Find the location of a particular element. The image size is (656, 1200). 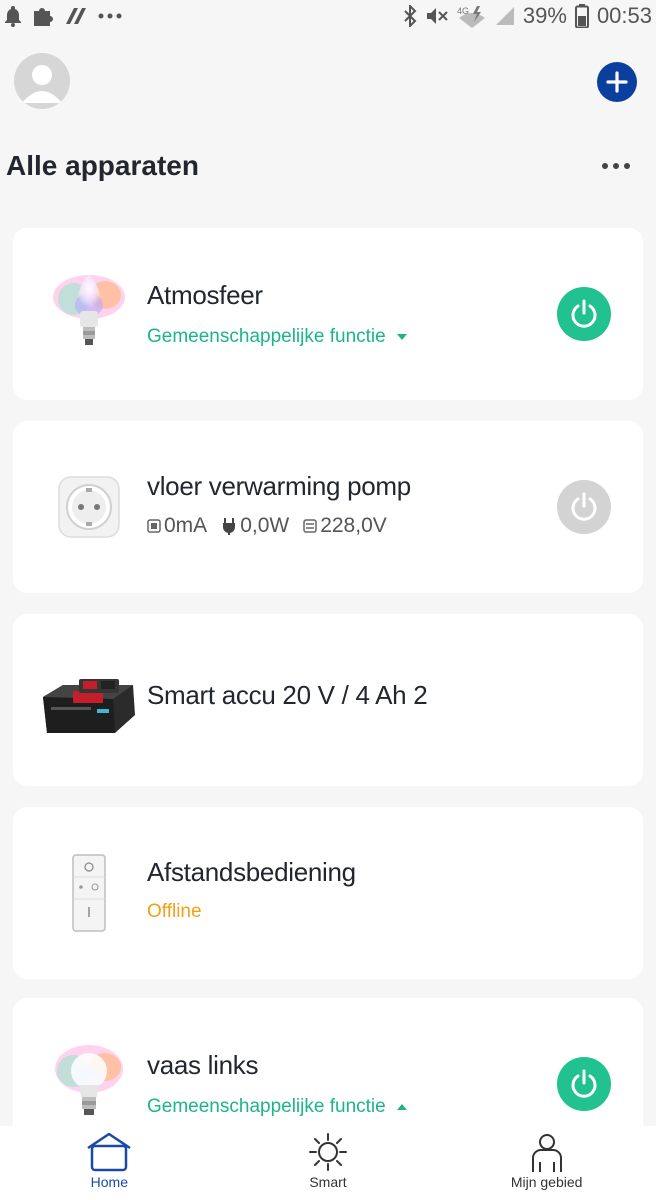

sun-icon is located at coordinates (327, 1152).